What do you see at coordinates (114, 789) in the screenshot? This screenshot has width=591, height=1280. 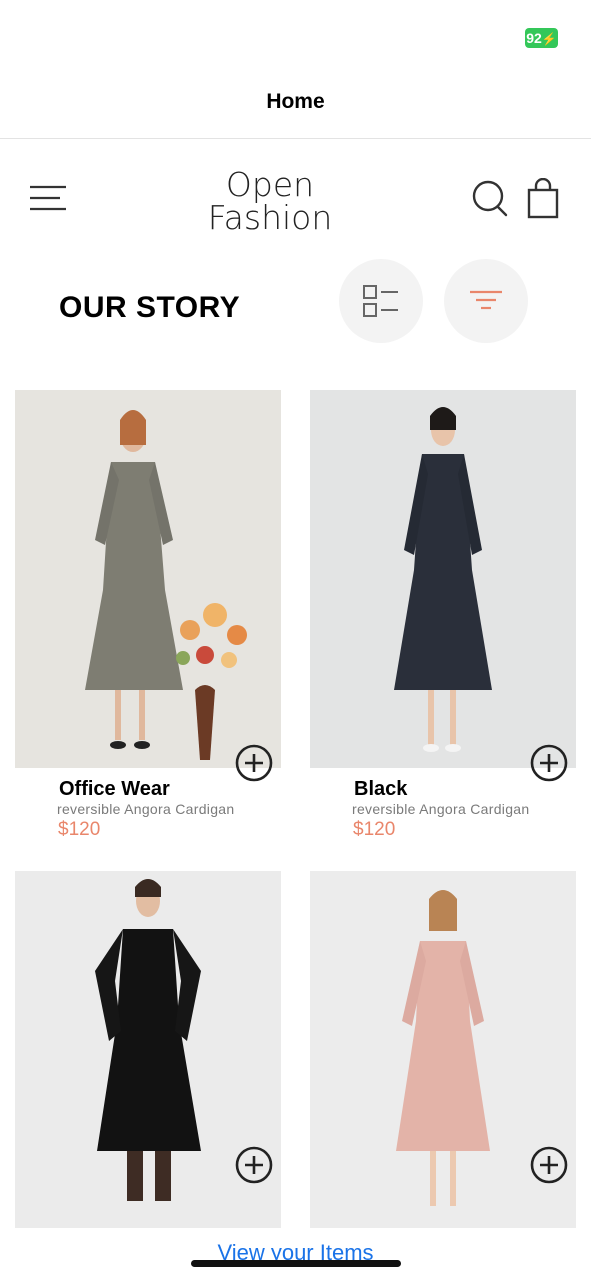 I see `product-name: Office Wear` at bounding box center [114, 789].